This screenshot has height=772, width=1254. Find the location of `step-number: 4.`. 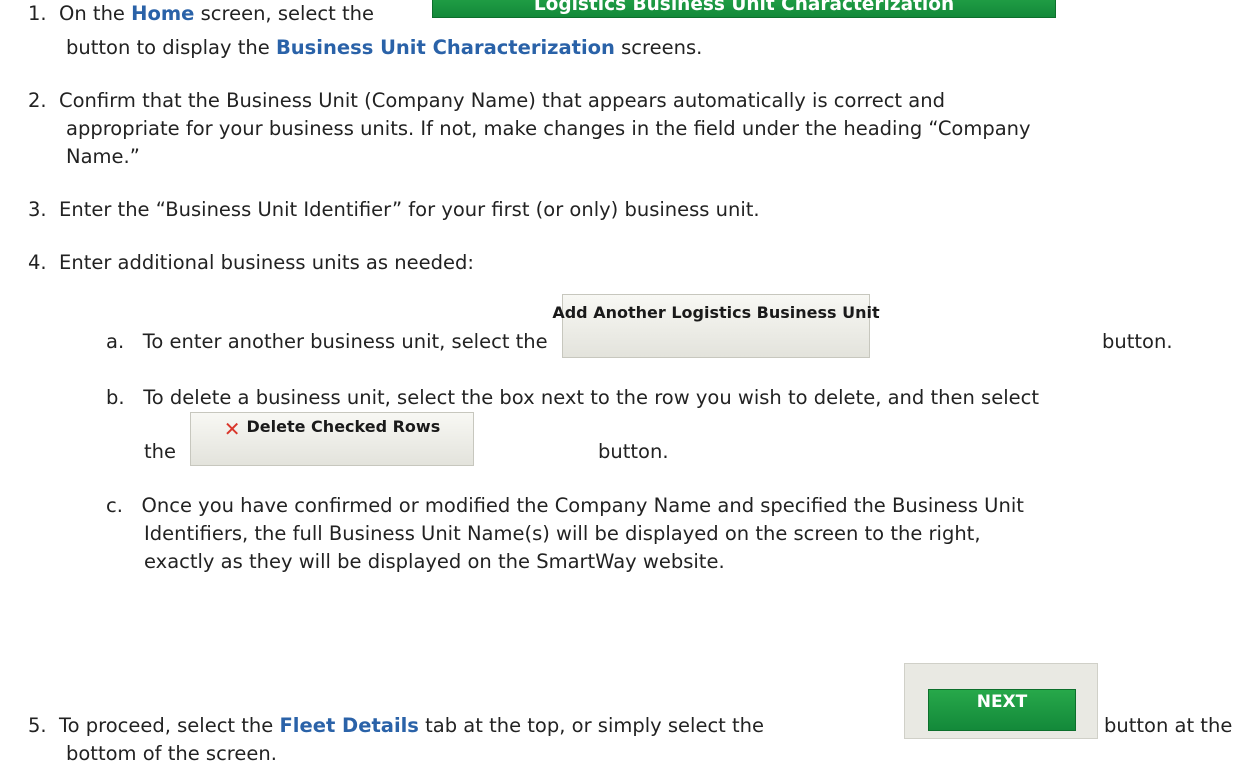

step-number: 4. is located at coordinates (37, 262).